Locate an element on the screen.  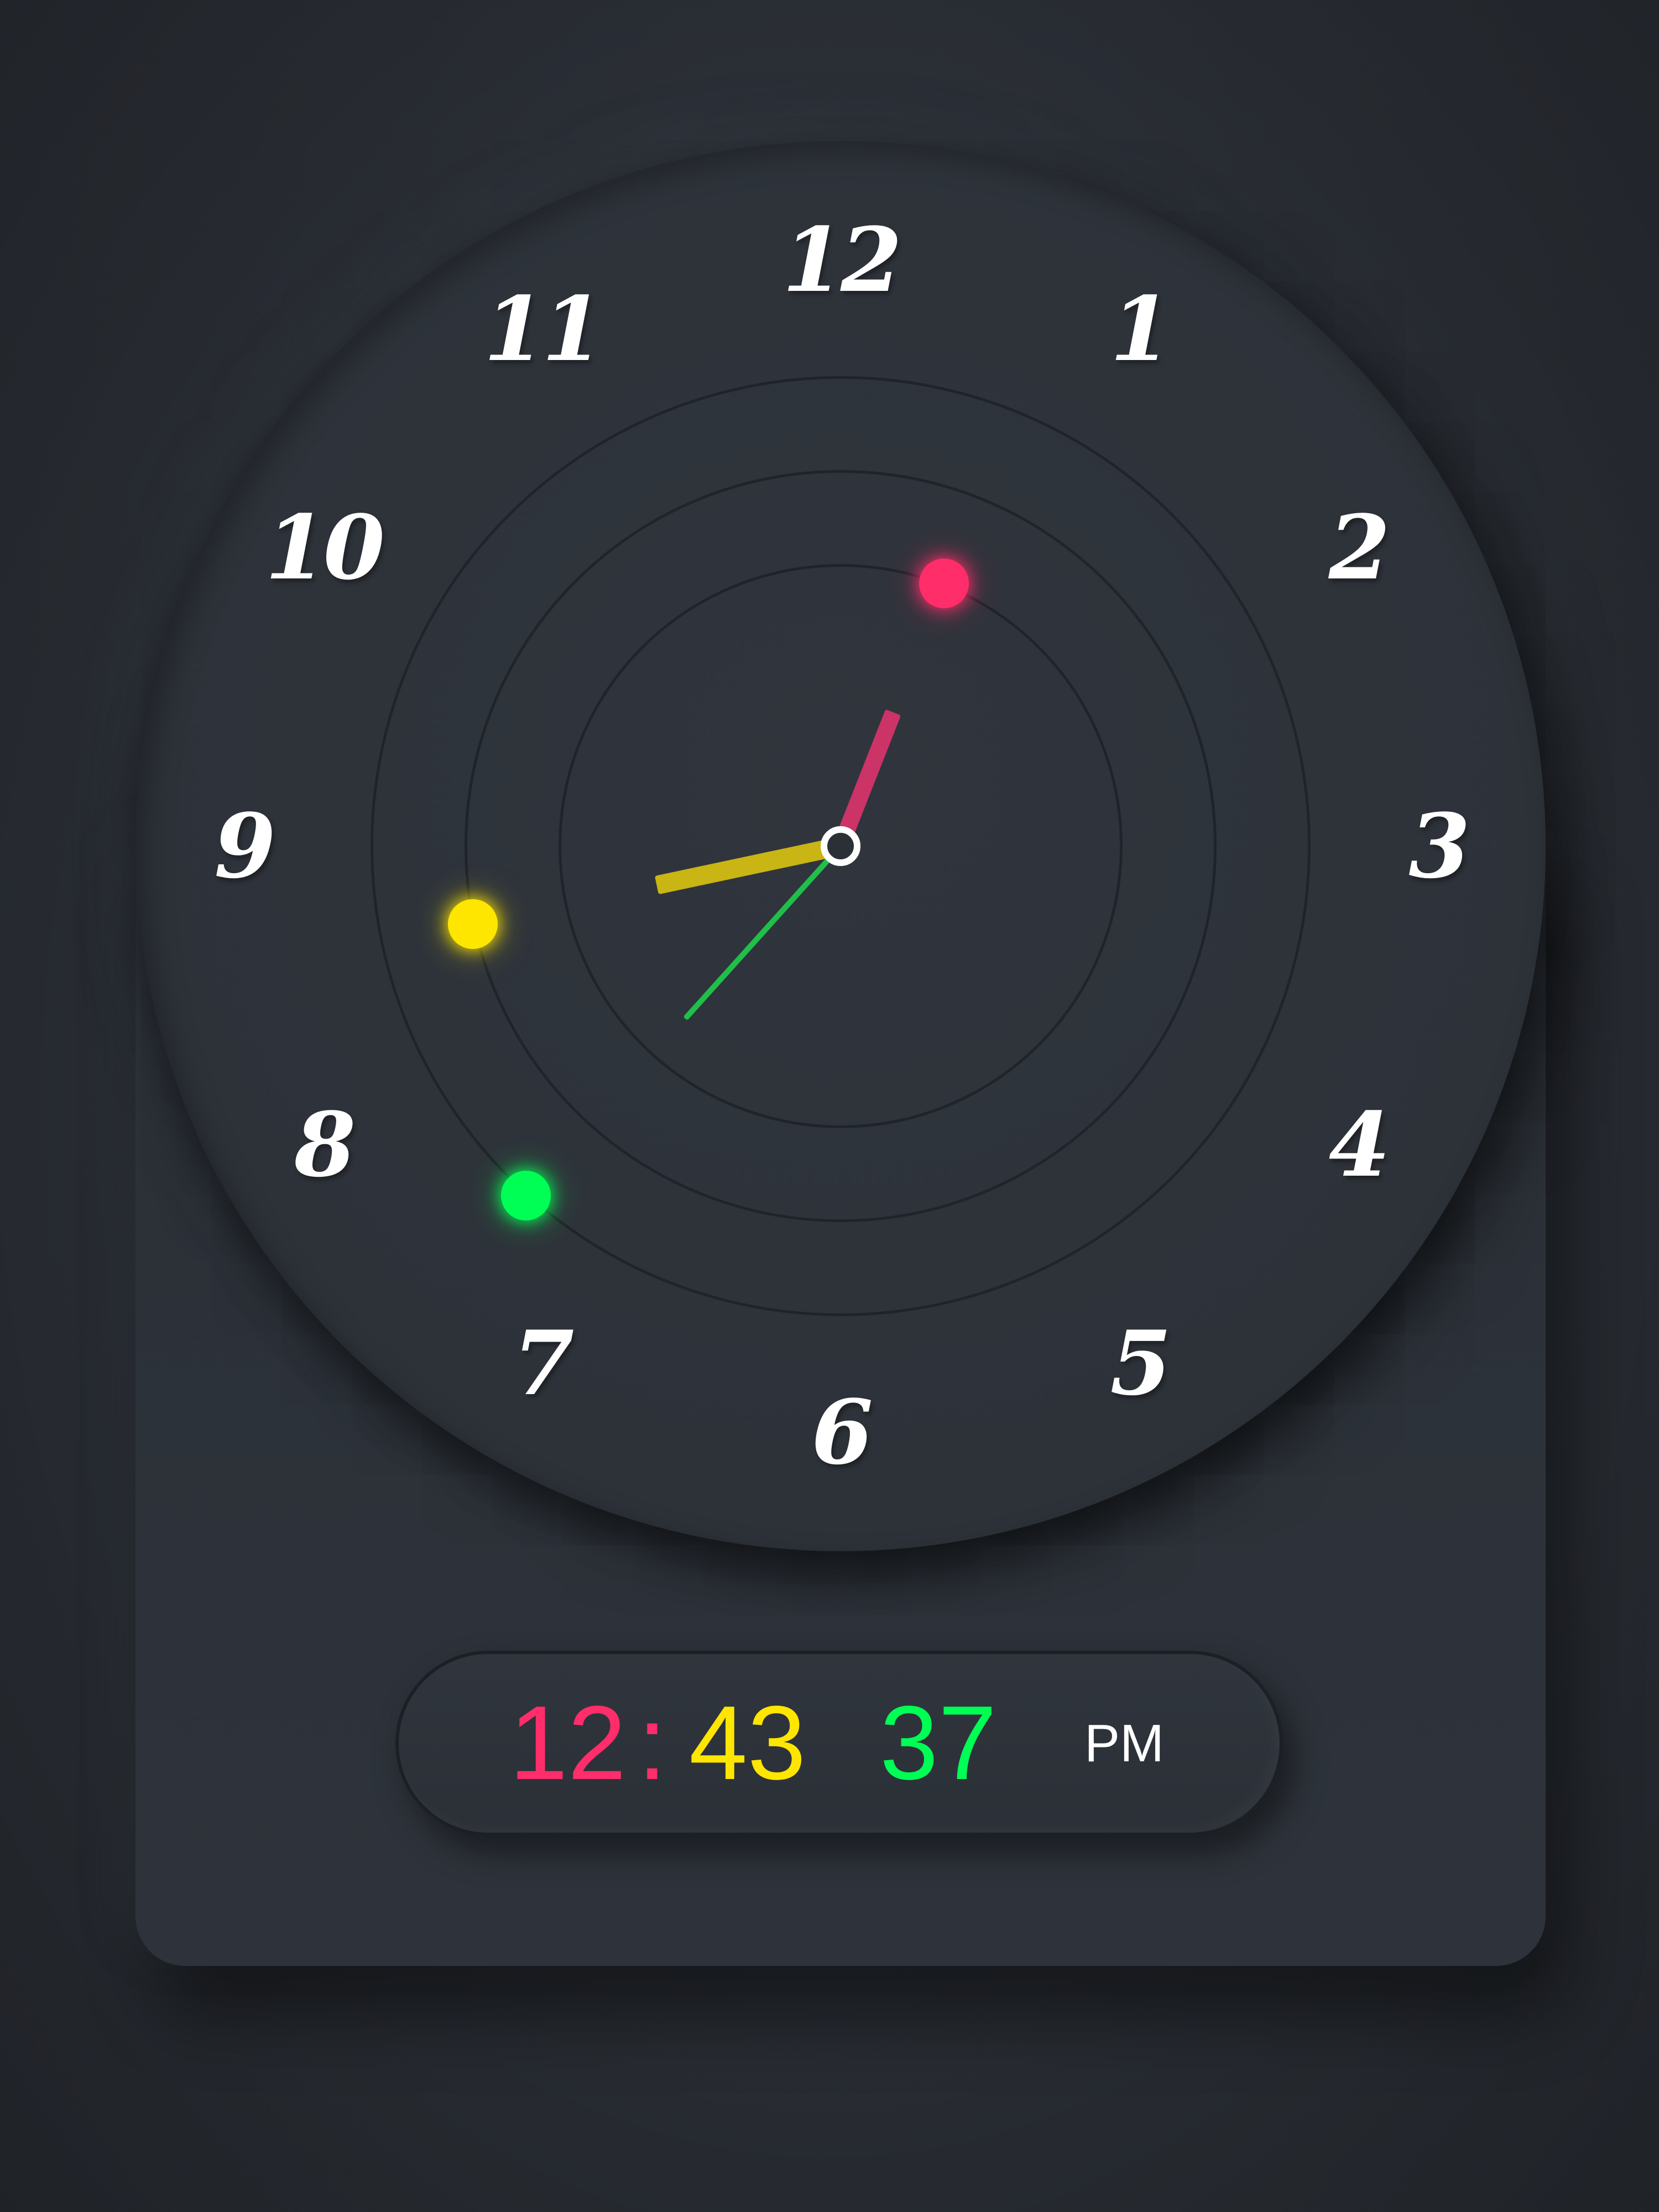
numeral-8: 8 is located at coordinates (325, 1145).